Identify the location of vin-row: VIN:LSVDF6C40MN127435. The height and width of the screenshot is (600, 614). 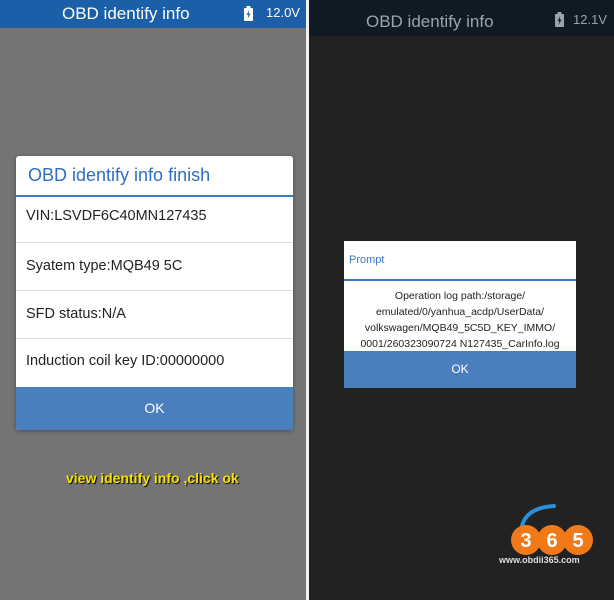
(116, 216).